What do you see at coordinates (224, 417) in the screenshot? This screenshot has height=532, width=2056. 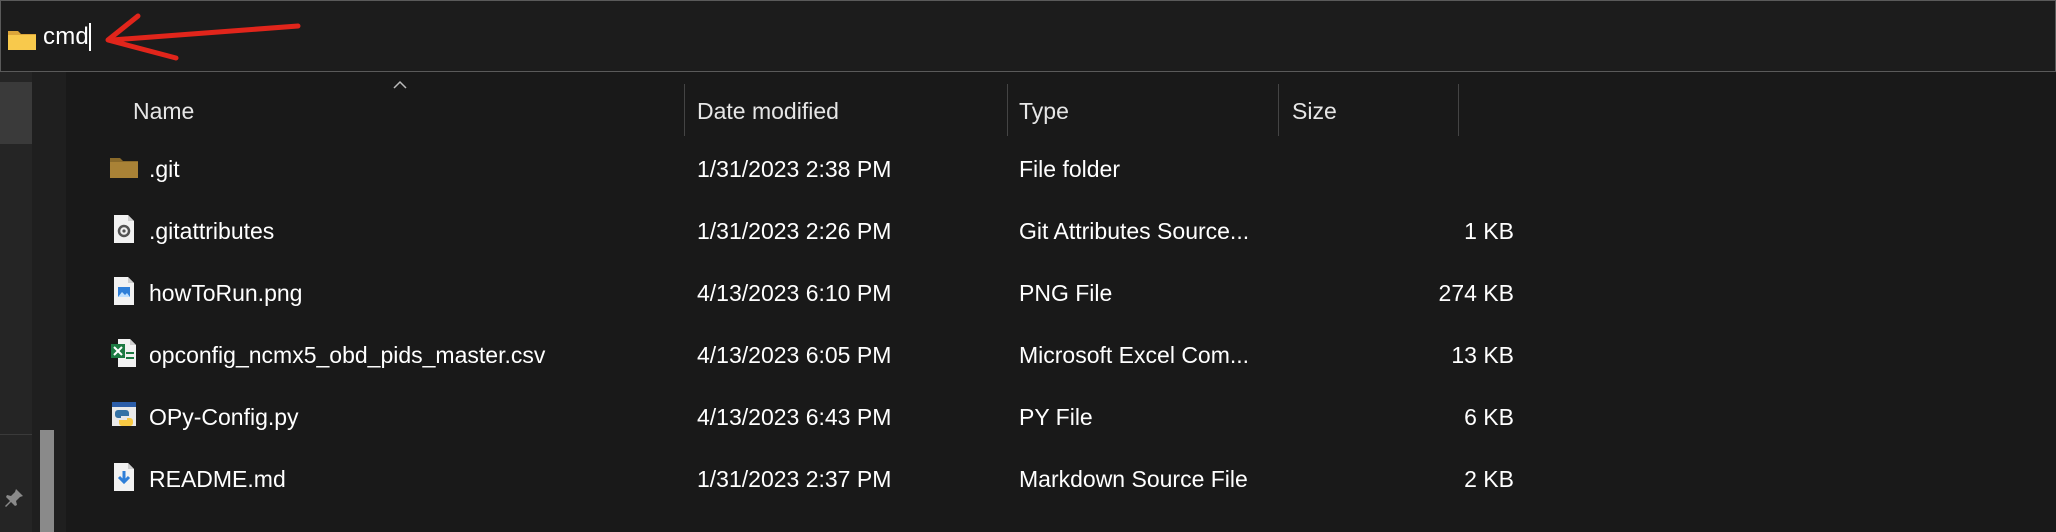 I see `file-name: OPy-Config.py` at bounding box center [224, 417].